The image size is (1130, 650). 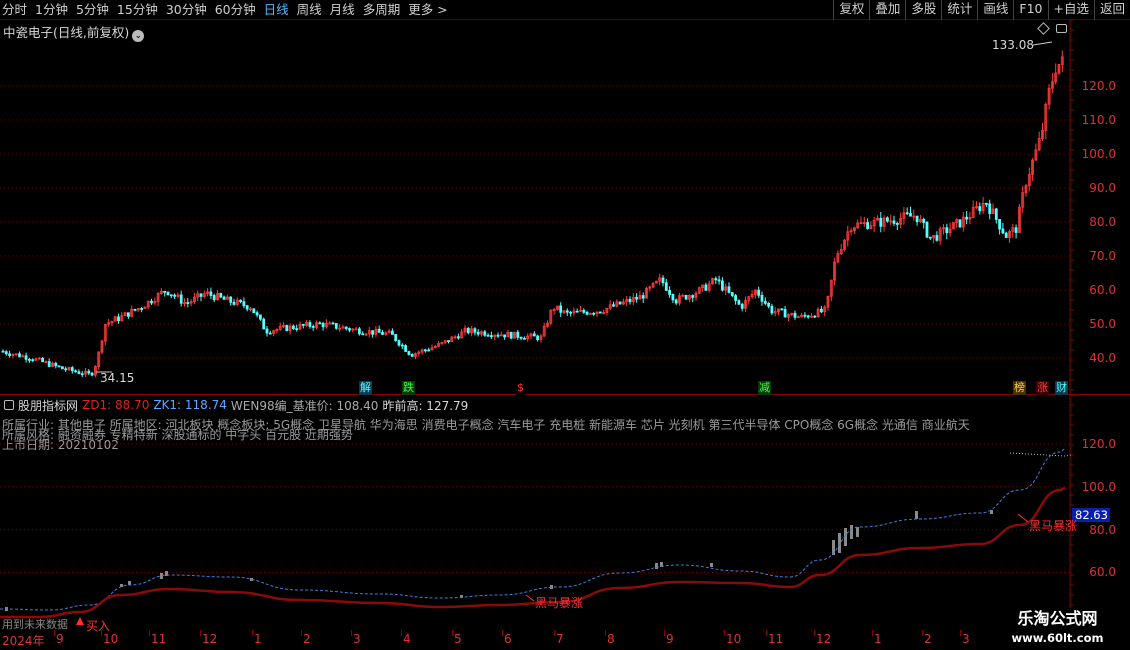 I want to click on period-tab-2: 5分钟, so click(x=92, y=10).